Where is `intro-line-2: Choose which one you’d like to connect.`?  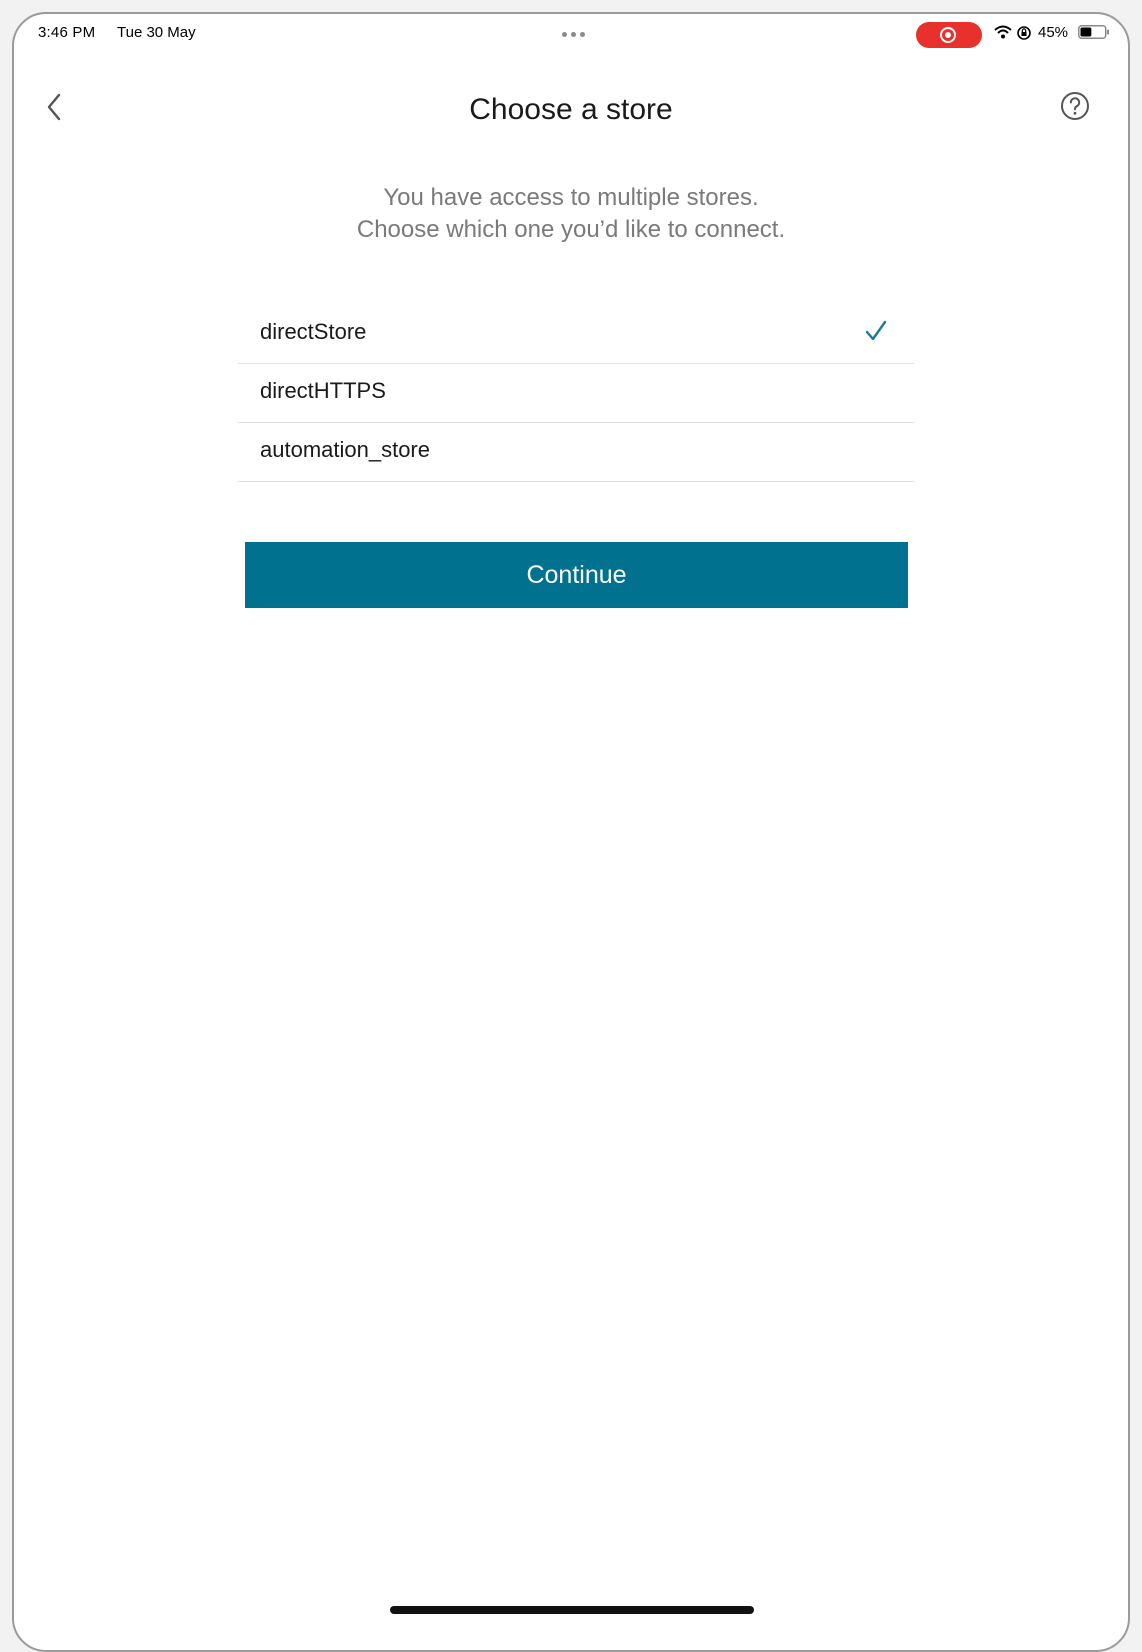 intro-line-2: Choose which one you’d like to connect. is located at coordinates (571, 229).